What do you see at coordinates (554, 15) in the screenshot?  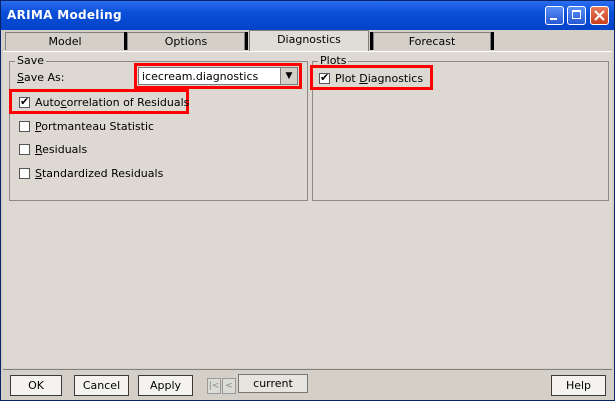 I see `minimize-button` at bounding box center [554, 15].